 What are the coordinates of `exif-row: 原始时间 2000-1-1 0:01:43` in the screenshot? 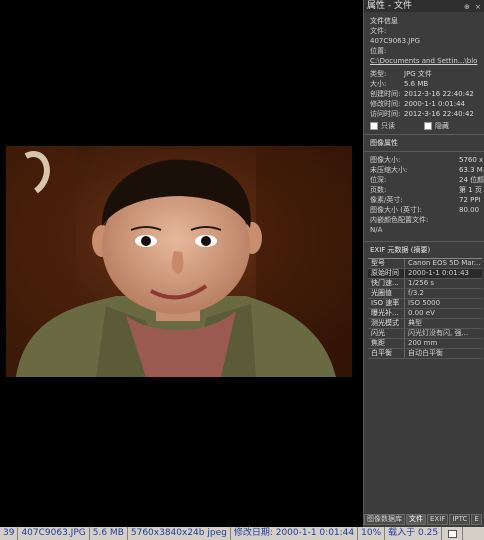 It's located at (425, 274).